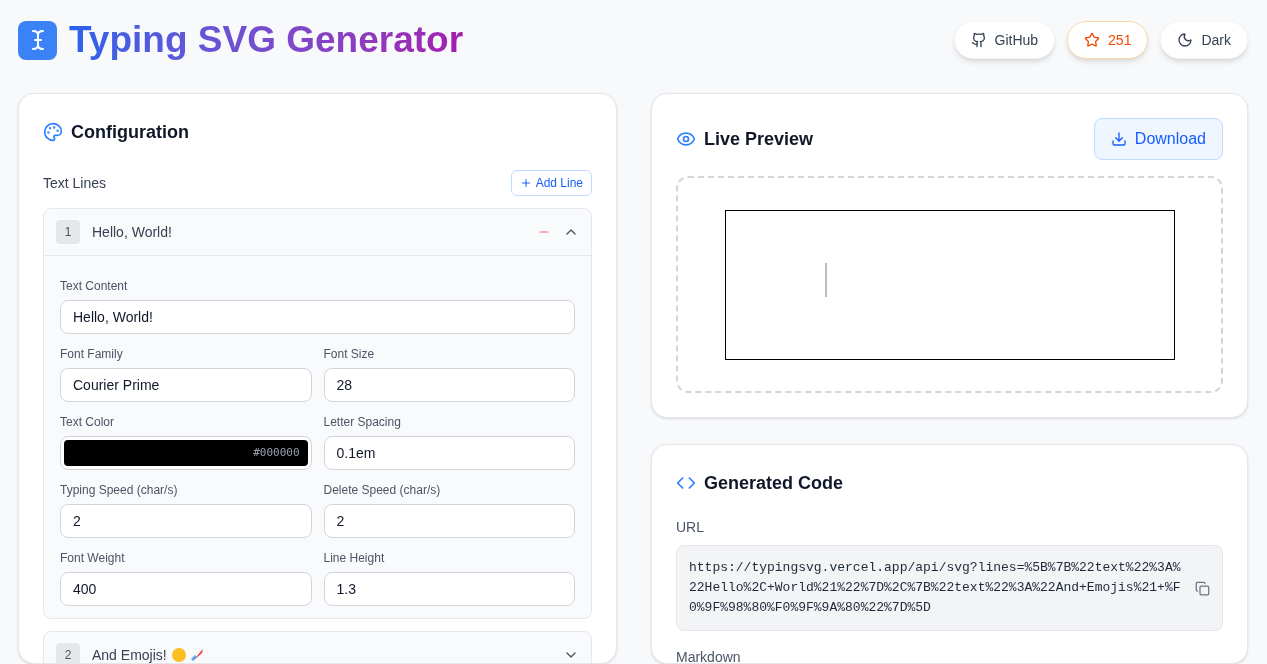 The height and width of the screenshot is (664, 1267). What do you see at coordinates (53, 132) in the screenshot?
I see `palette-icon` at bounding box center [53, 132].